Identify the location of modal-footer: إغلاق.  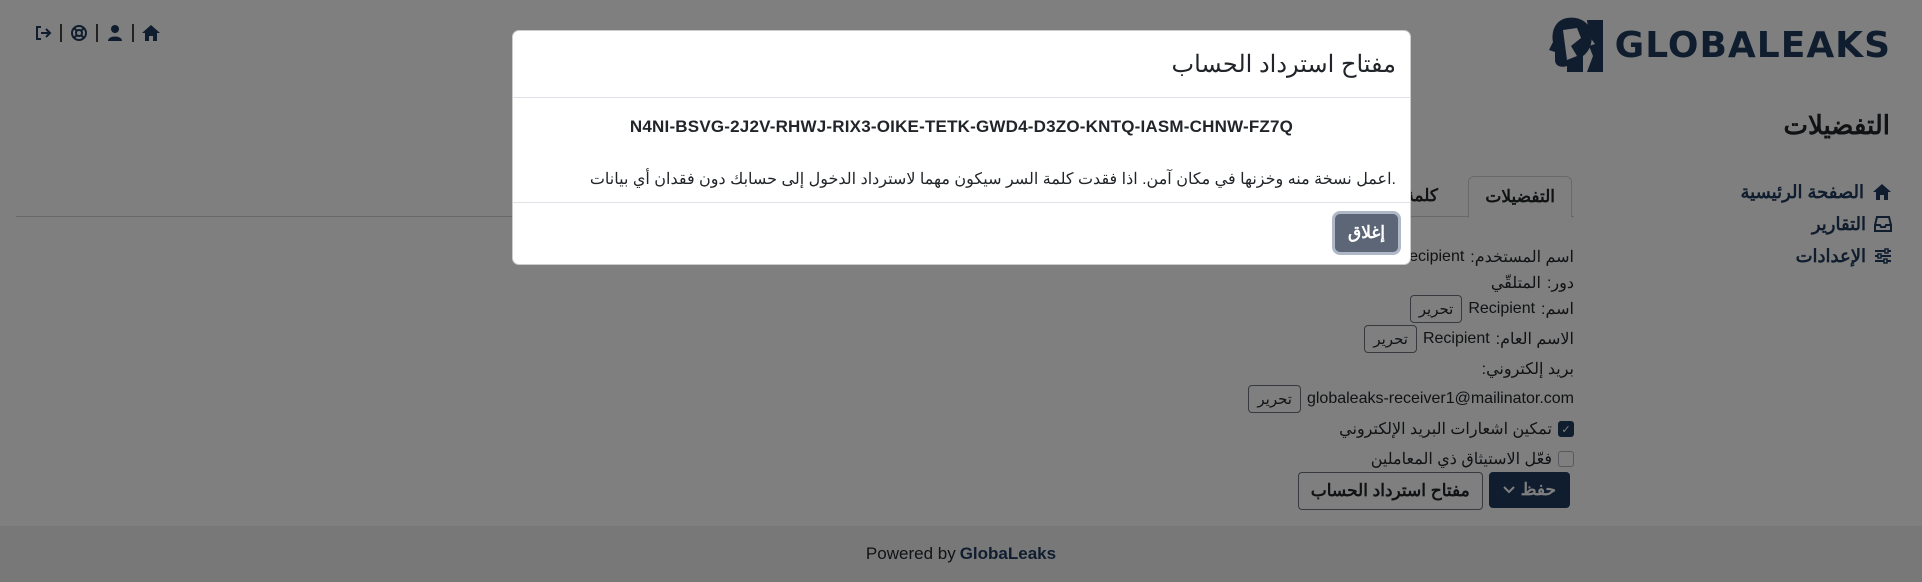
(961, 233).